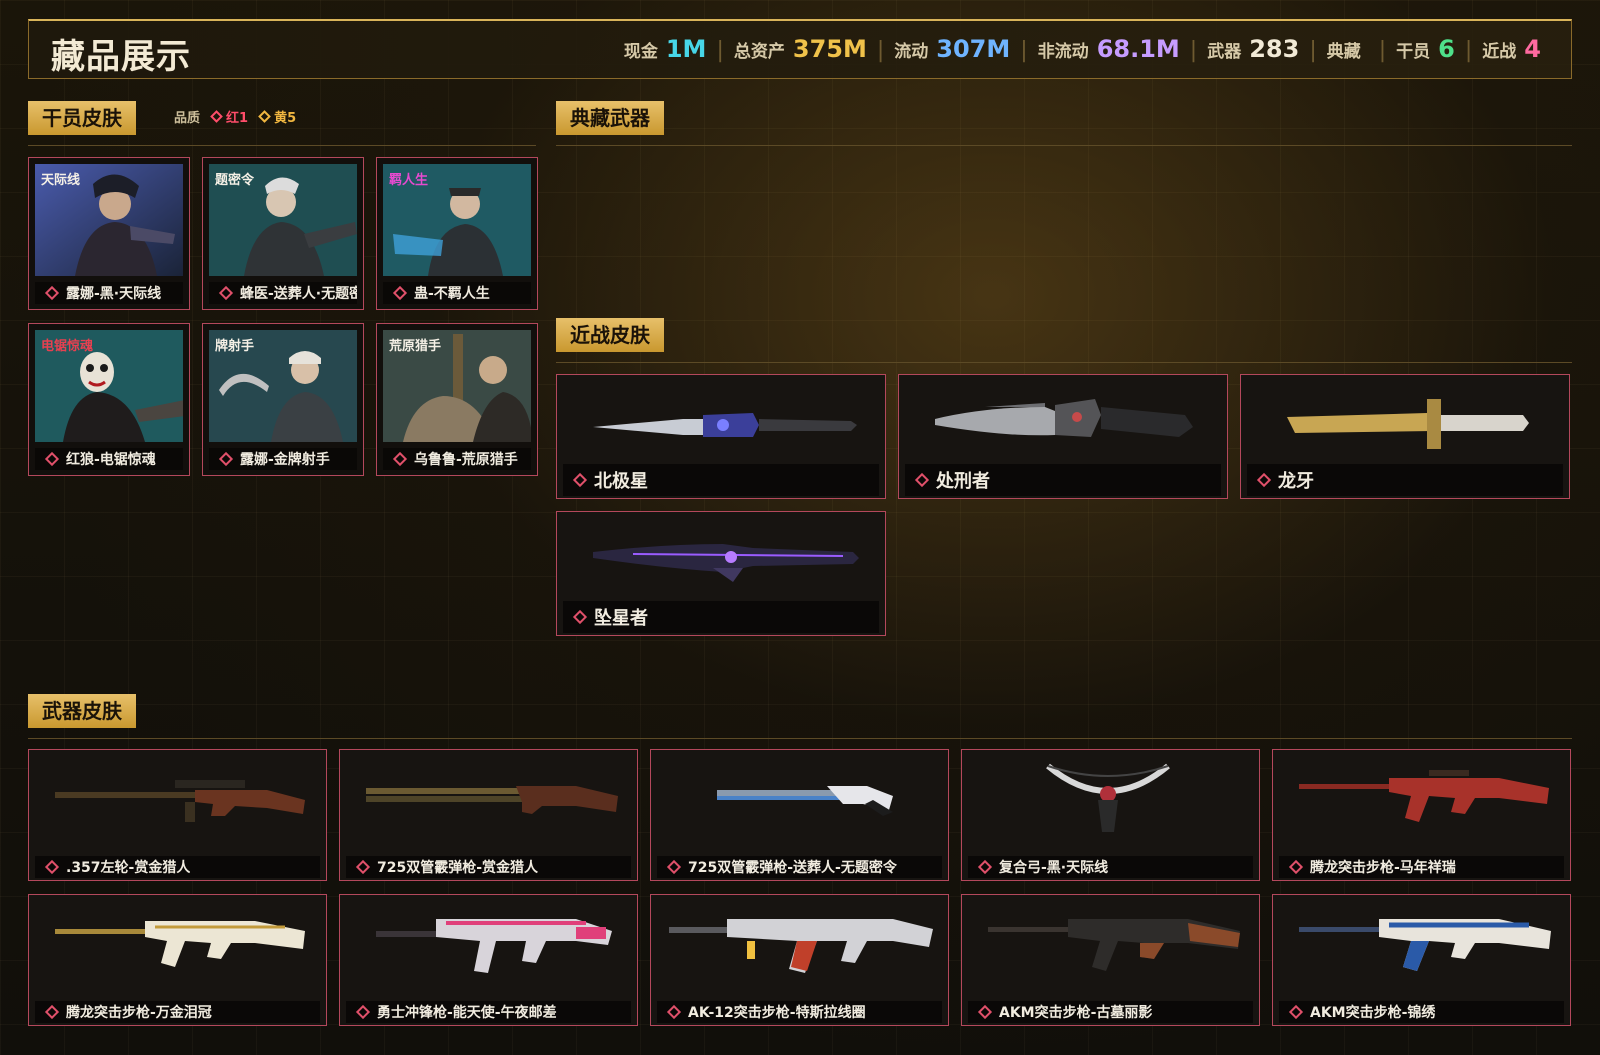 The image size is (1600, 1055). I want to click on melee-skin-card: 龙牙, so click(1405, 436).